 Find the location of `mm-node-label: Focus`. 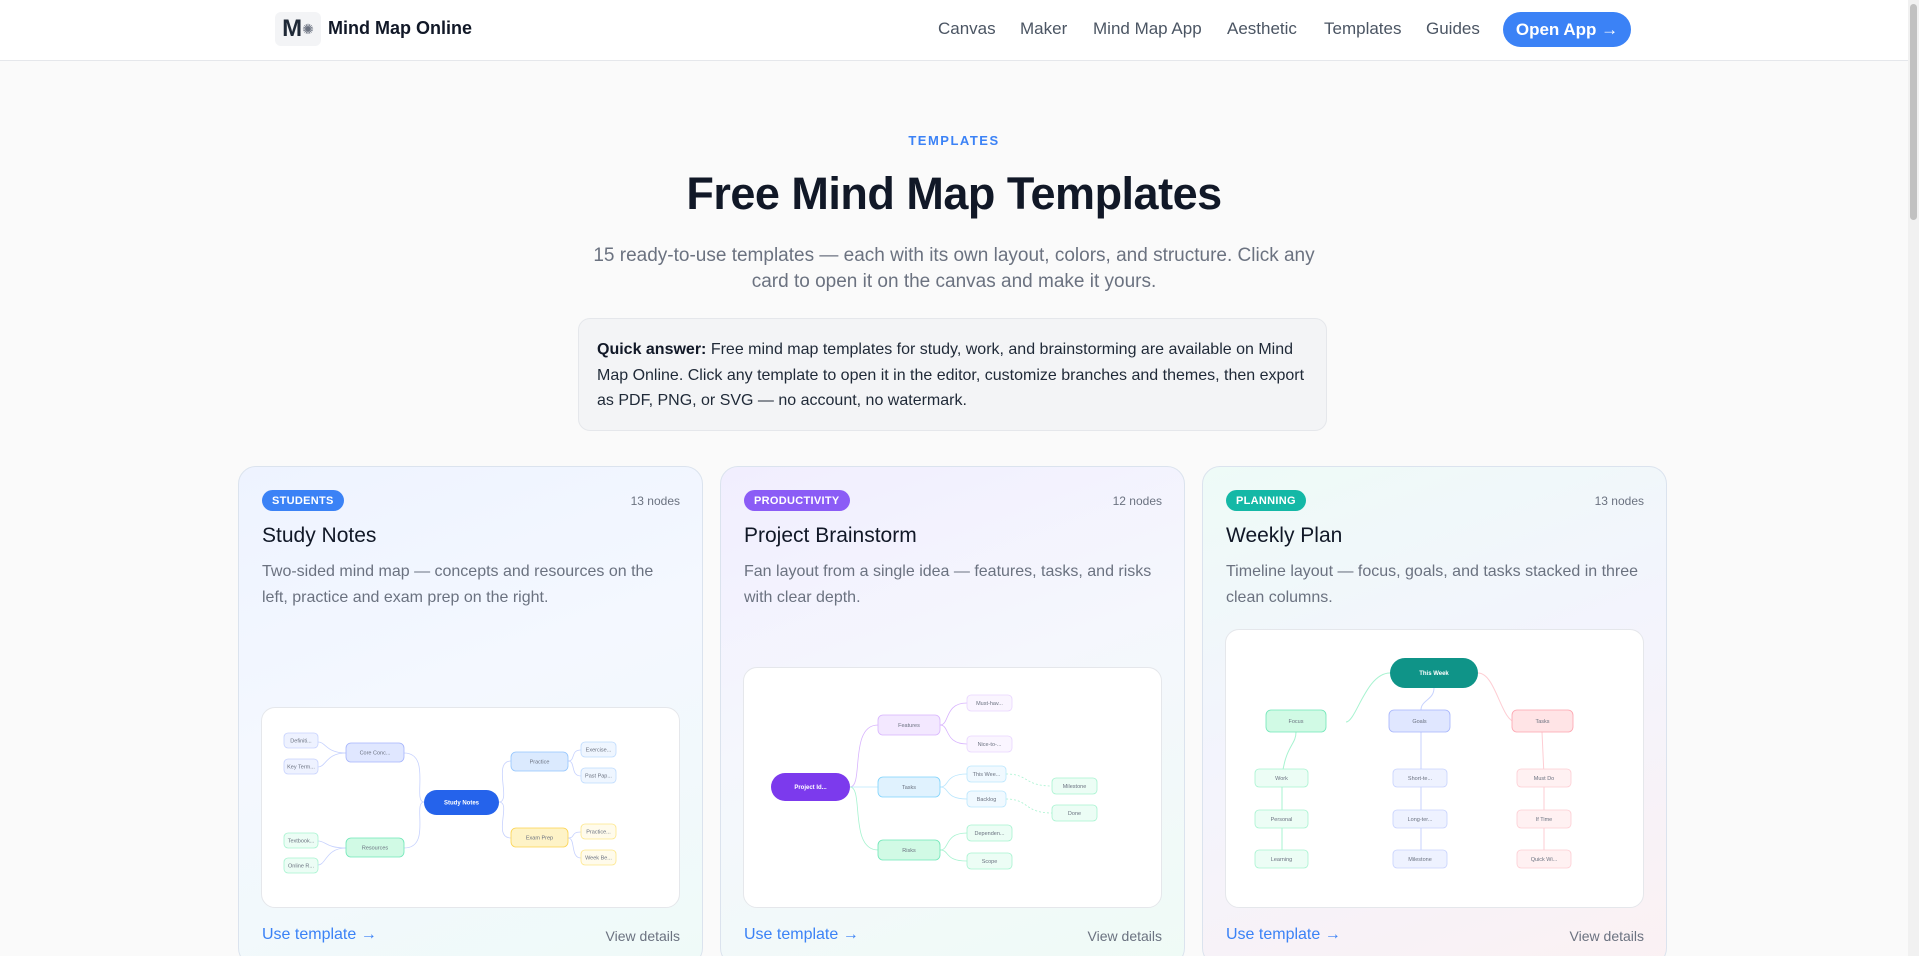

mm-node-label: Focus is located at coordinates (1296, 722).